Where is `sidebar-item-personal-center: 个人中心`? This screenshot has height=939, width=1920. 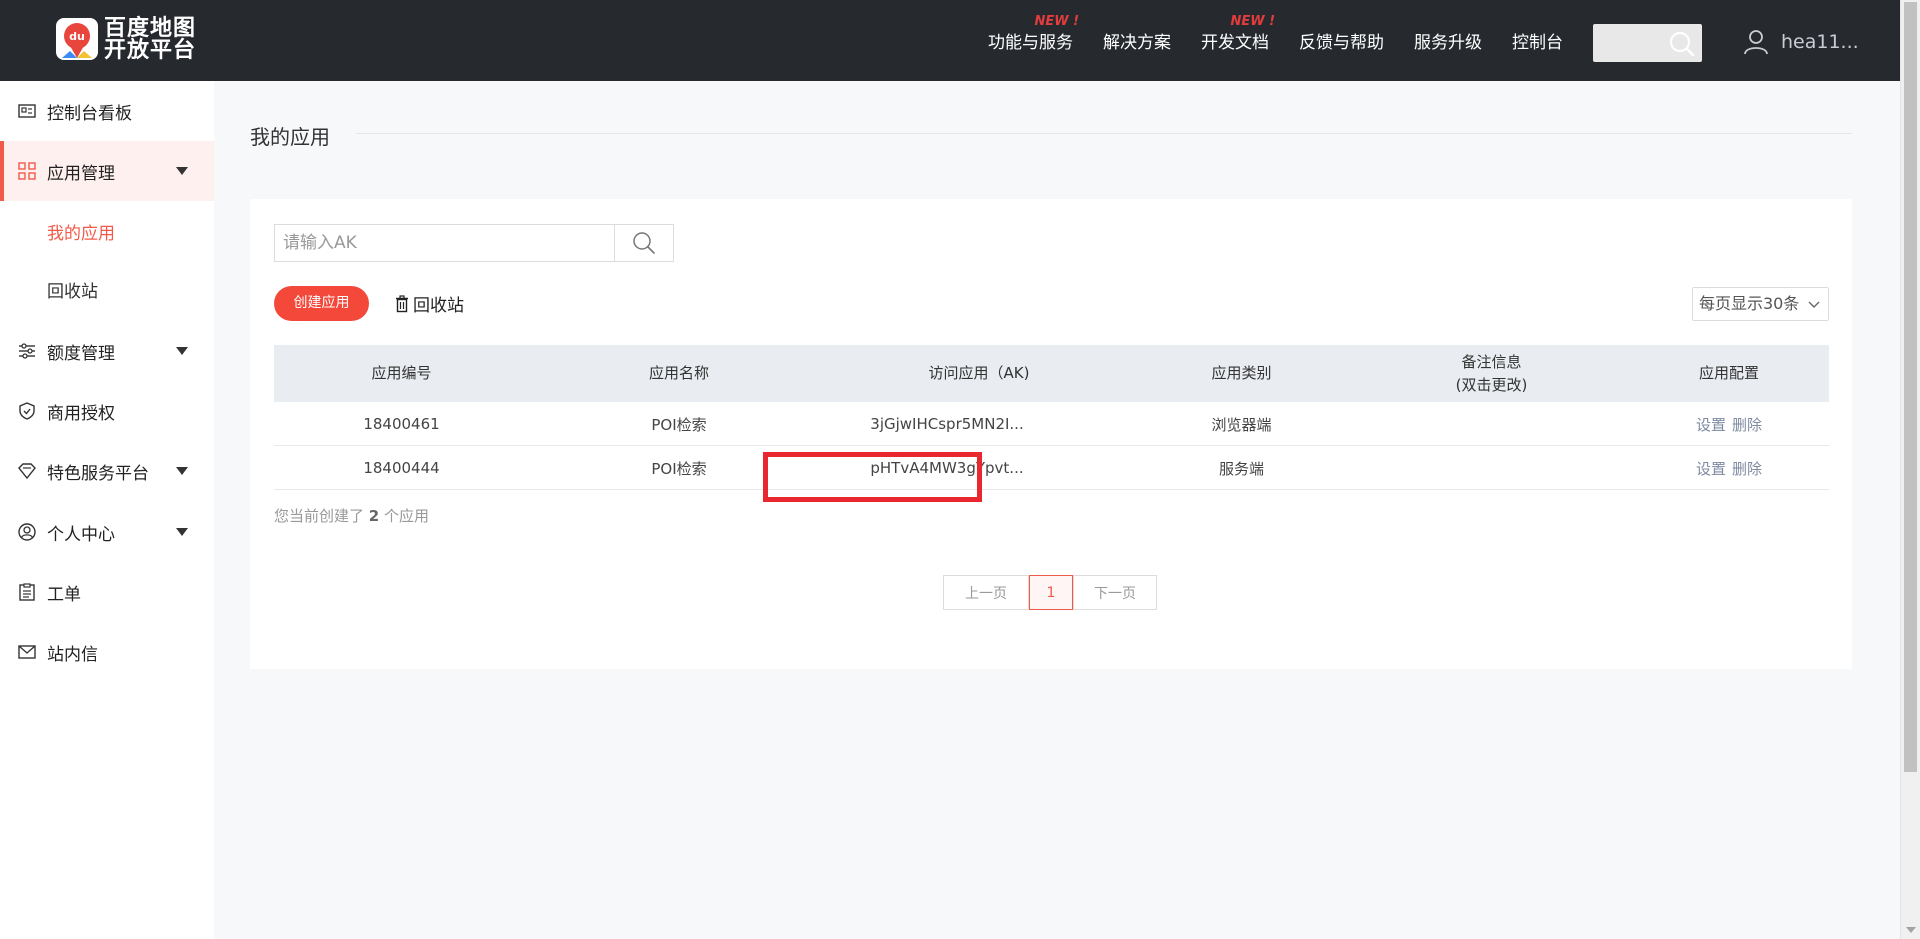 sidebar-item-personal-center: 个人中心 is located at coordinates (107, 532).